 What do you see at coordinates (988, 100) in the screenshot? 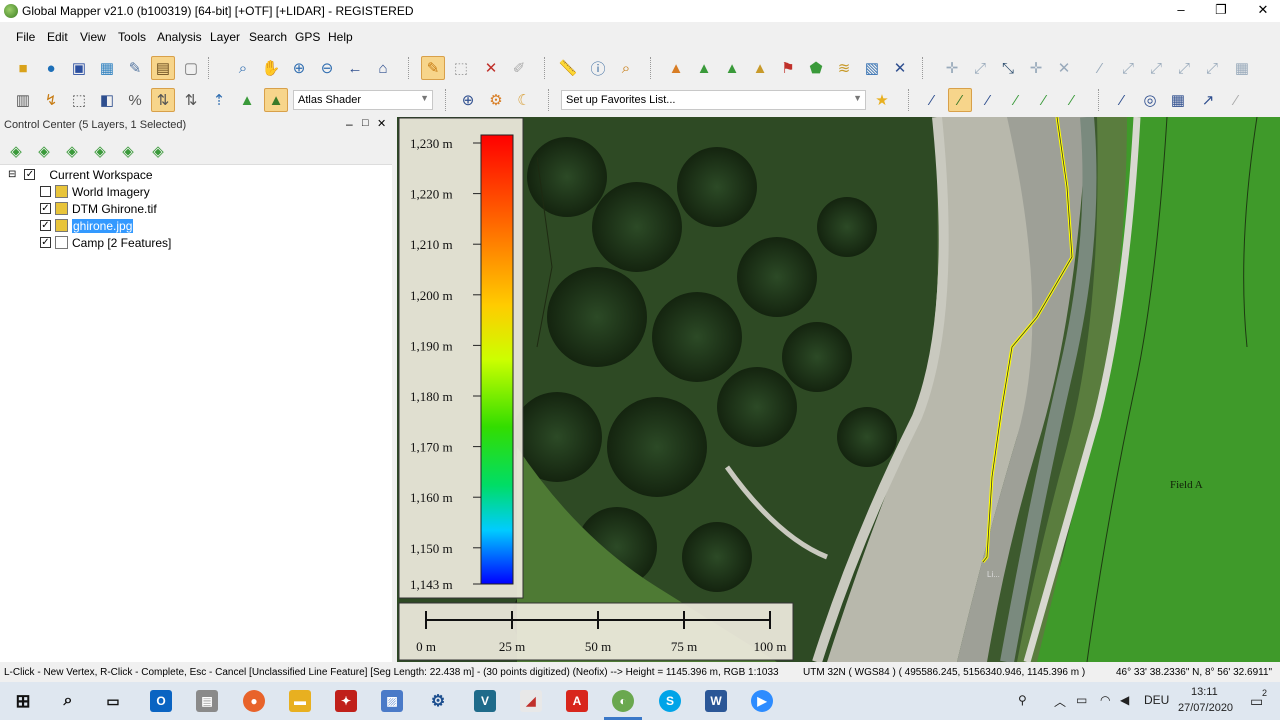
I see `create-curve-icon: ⁄` at bounding box center [988, 100].